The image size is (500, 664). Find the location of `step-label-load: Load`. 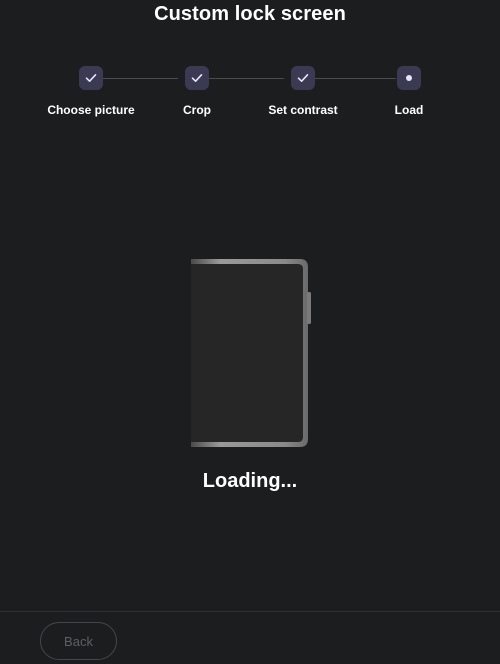

step-label-load: Load is located at coordinates (409, 110).